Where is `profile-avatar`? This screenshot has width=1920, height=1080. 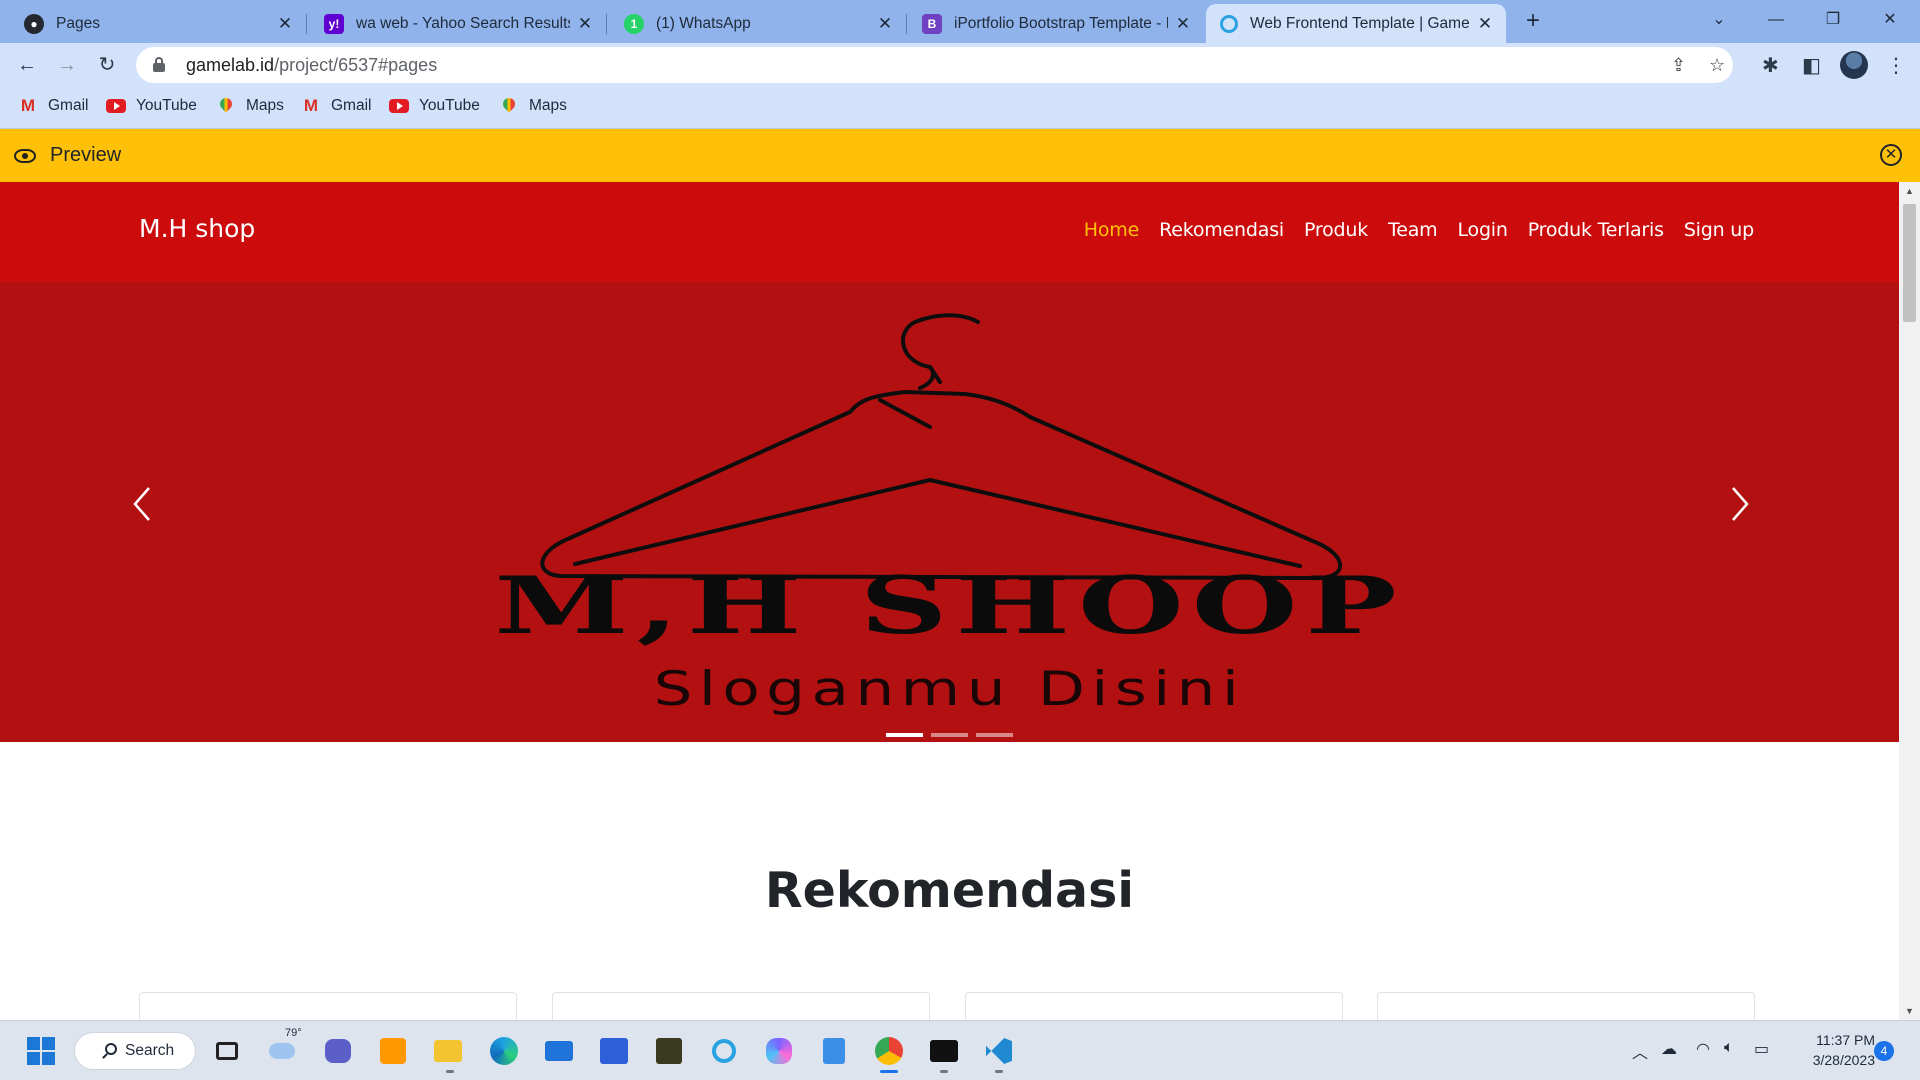 profile-avatar is located at coordinates (1854, 65).